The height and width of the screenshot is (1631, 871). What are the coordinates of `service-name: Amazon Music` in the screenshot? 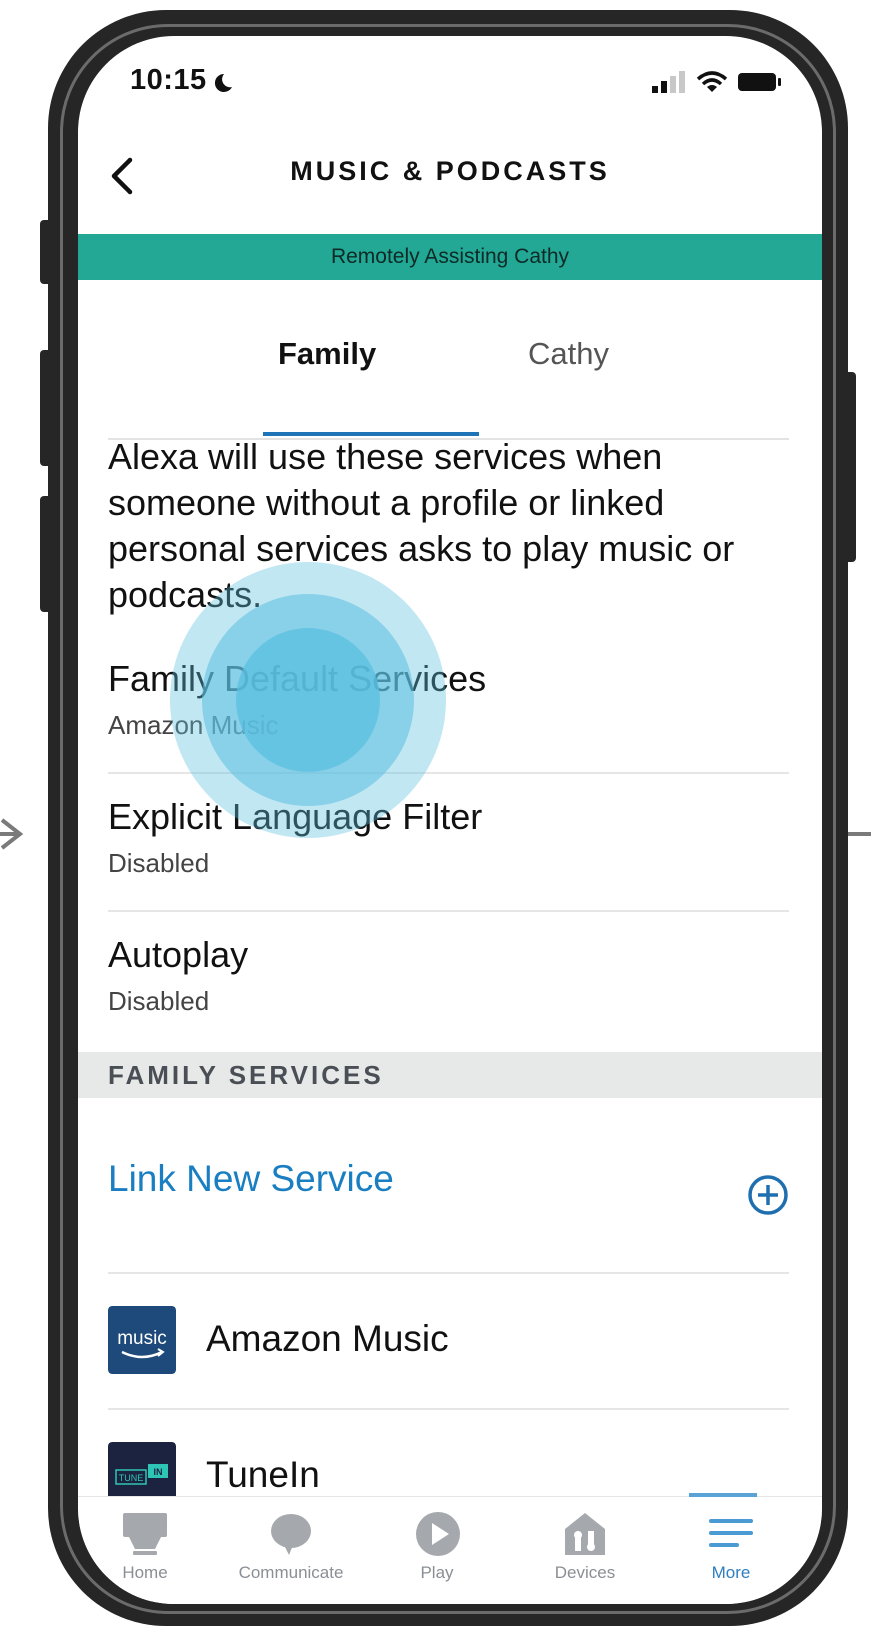 It's located at (327, 1338).